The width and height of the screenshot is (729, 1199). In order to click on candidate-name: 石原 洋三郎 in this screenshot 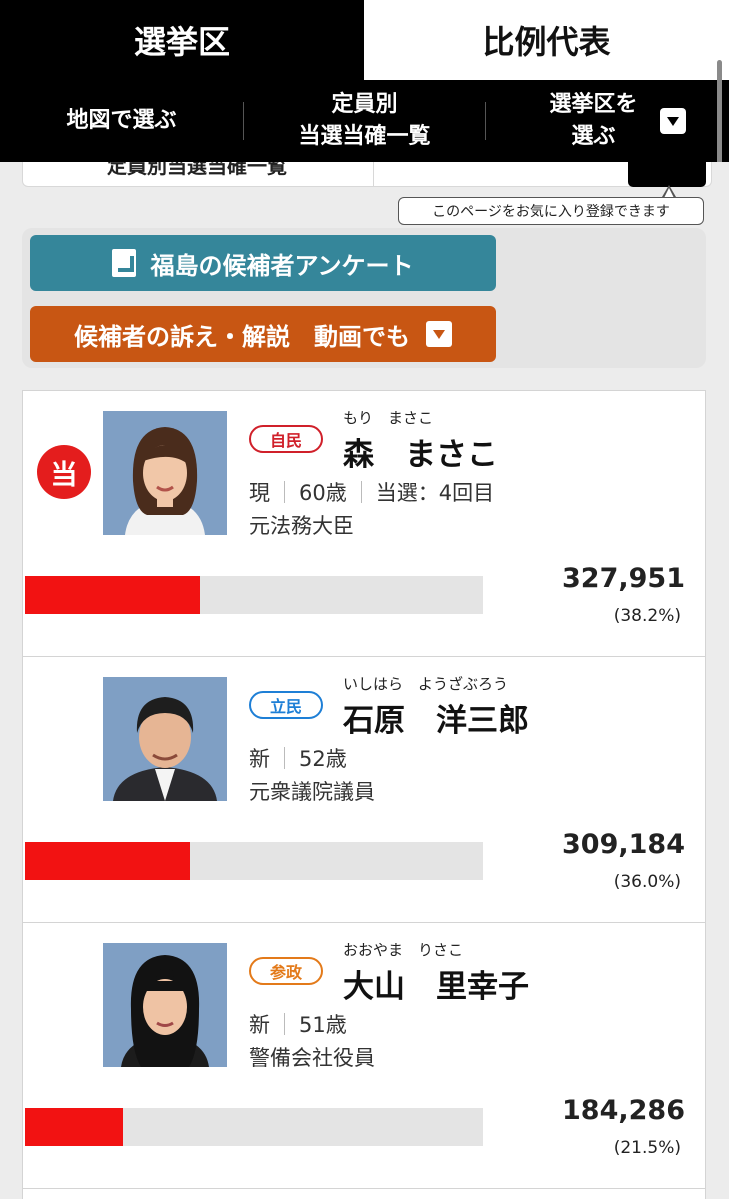, I will do `click(436, 717)`.